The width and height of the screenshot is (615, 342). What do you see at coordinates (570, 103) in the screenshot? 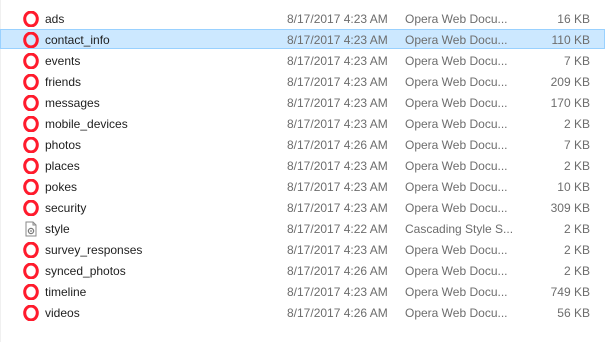
I see `file-size: 170 KB` at bounding box center [570, 103].